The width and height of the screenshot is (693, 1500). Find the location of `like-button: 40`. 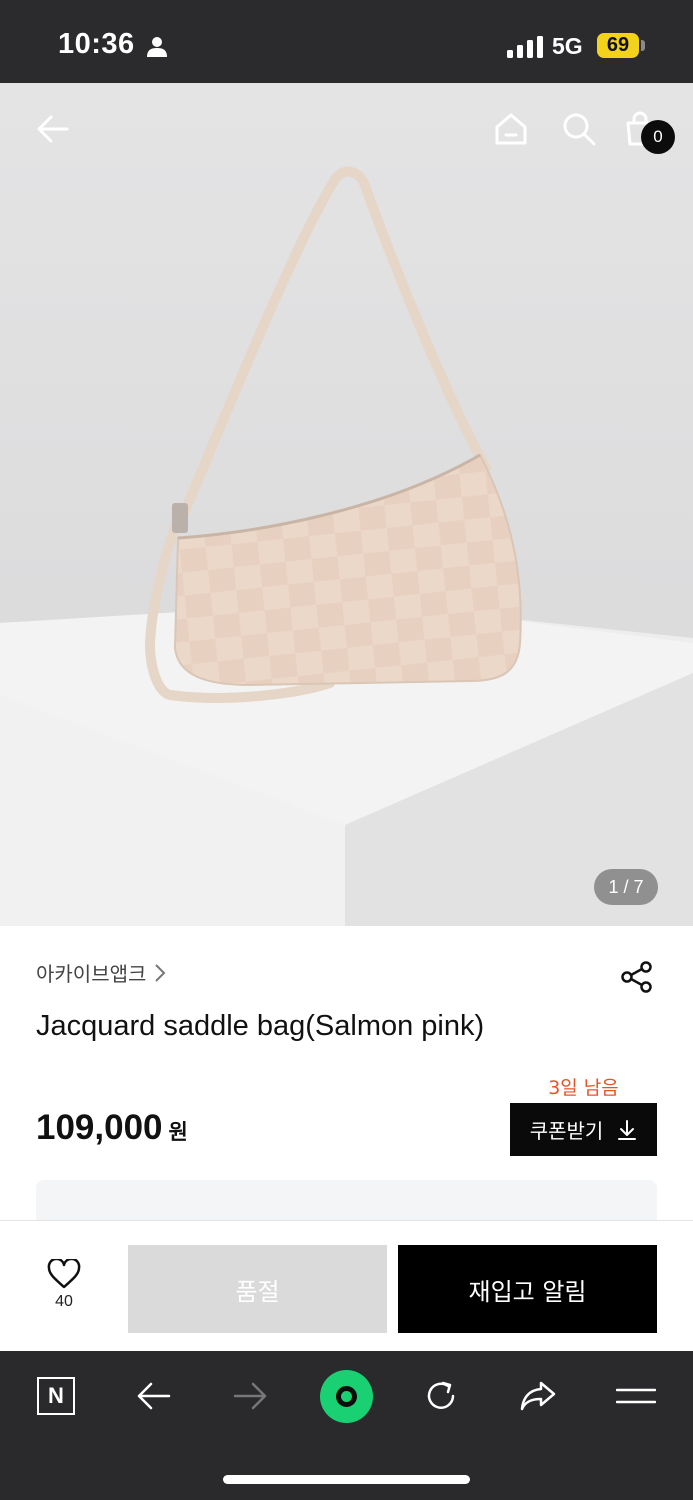

like-button: 40 is located at coordinates (64, 1290).